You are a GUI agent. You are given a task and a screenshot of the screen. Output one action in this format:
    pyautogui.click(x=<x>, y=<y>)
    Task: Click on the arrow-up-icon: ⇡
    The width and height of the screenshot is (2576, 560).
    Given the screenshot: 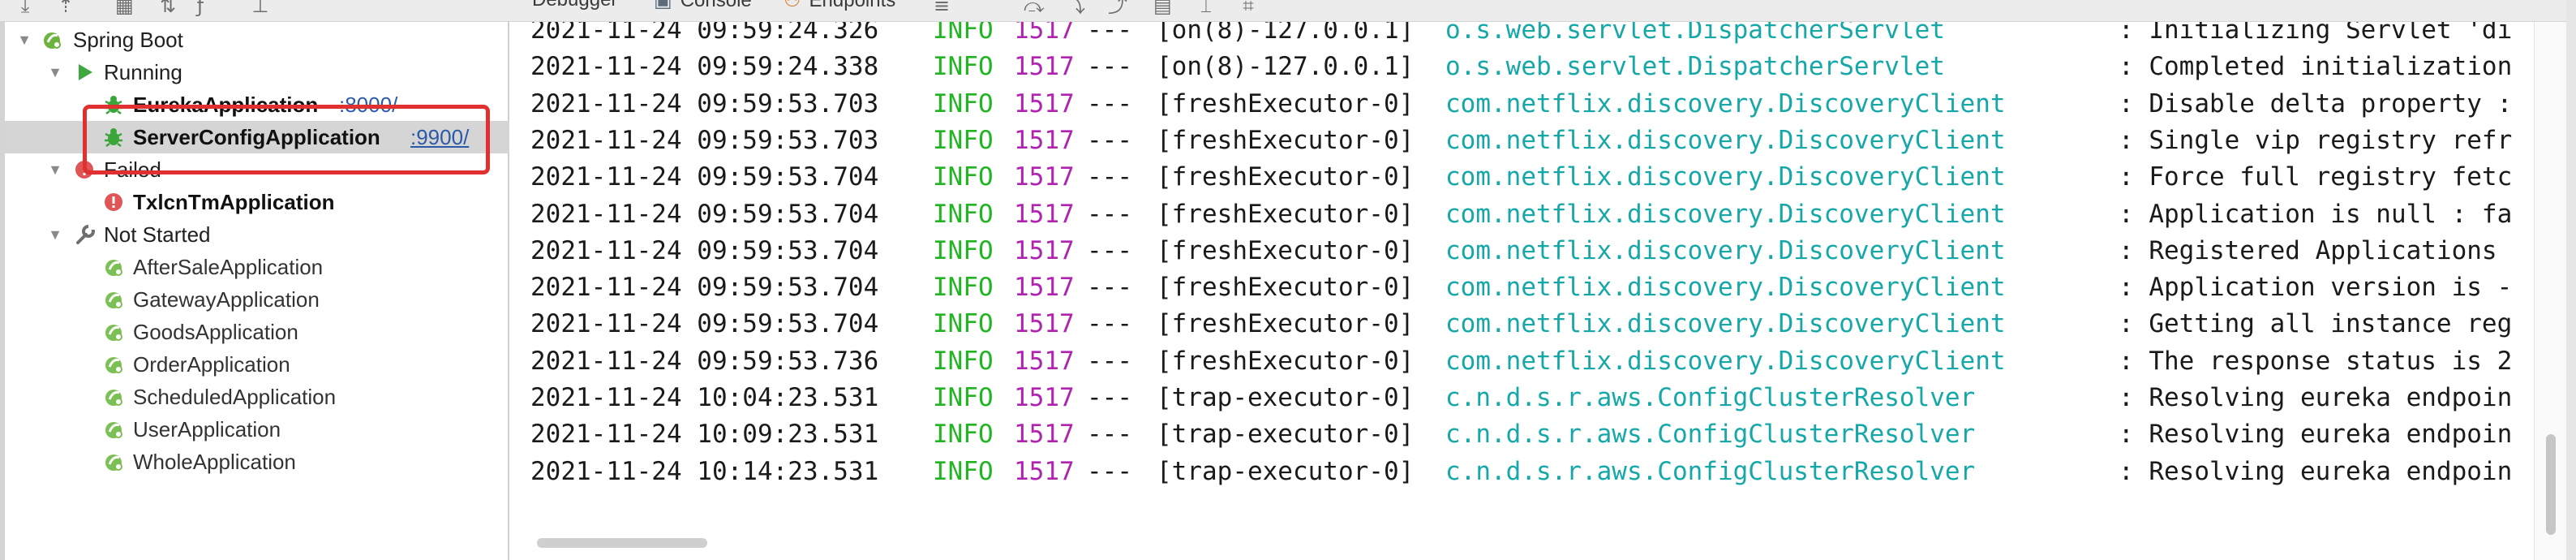 What is the action you would take?
    pyautogui.click(x=66, y=8)
    